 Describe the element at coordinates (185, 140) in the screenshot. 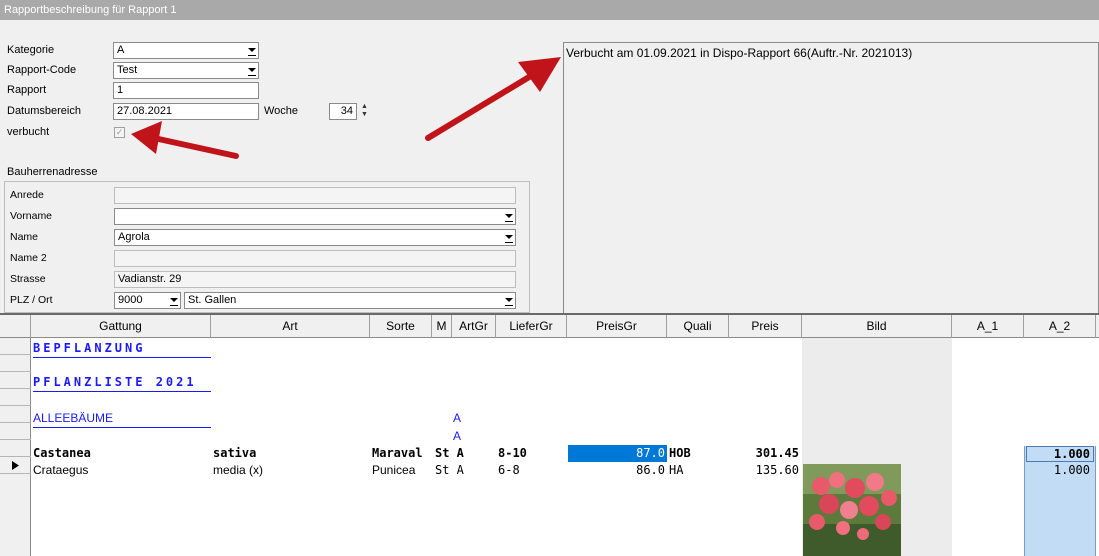

I see `arrow-to-checkbox-icon` at that location.